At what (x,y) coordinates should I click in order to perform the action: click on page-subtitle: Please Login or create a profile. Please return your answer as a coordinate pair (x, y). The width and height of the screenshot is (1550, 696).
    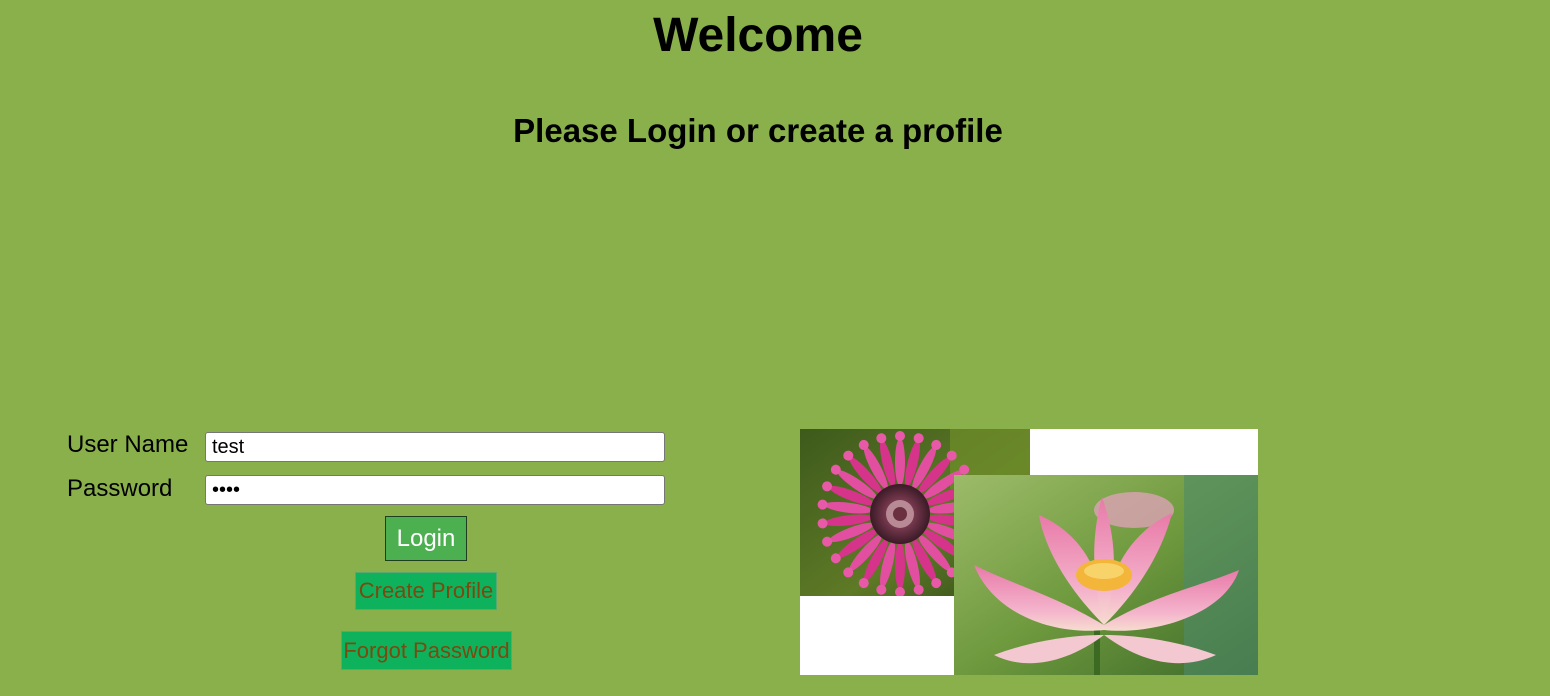
    Looking at the image, I should click on (758, 130).